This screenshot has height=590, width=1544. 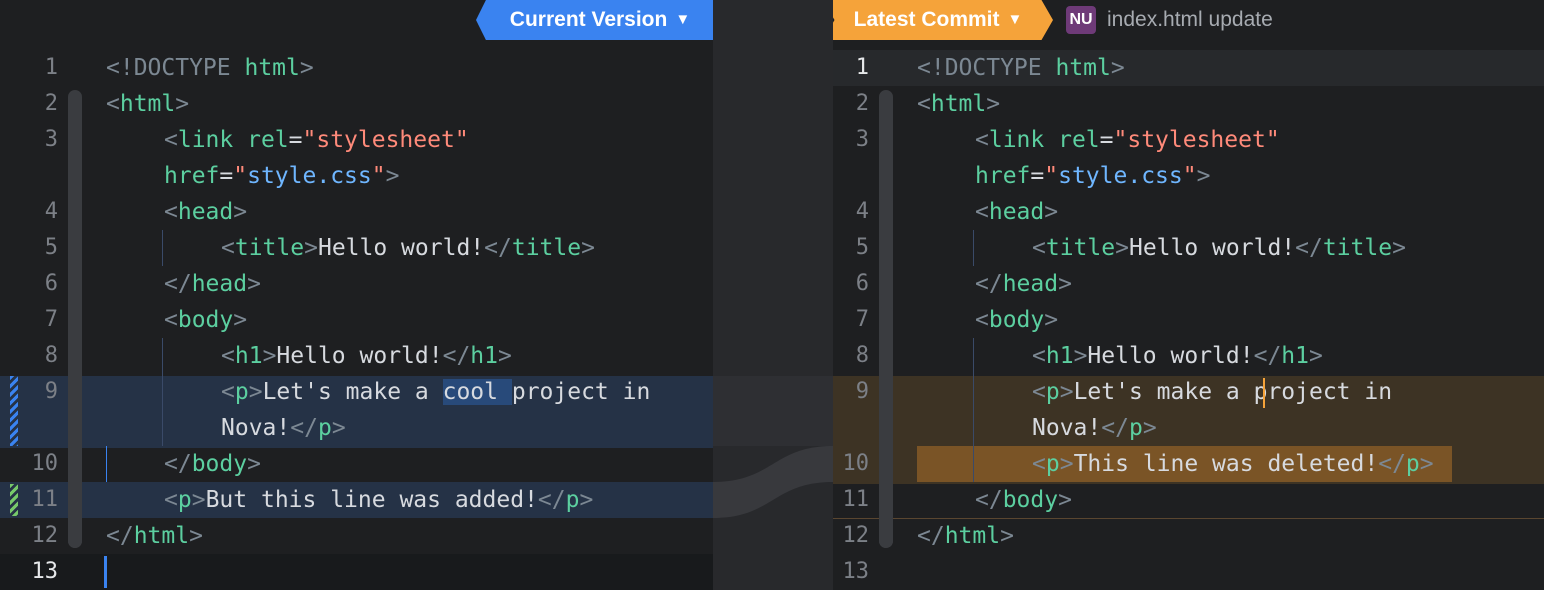 What do you see at coordinates (1264, 393) in the screenshot?
I see `deletion-marker` at bounding box center [1264, 393].